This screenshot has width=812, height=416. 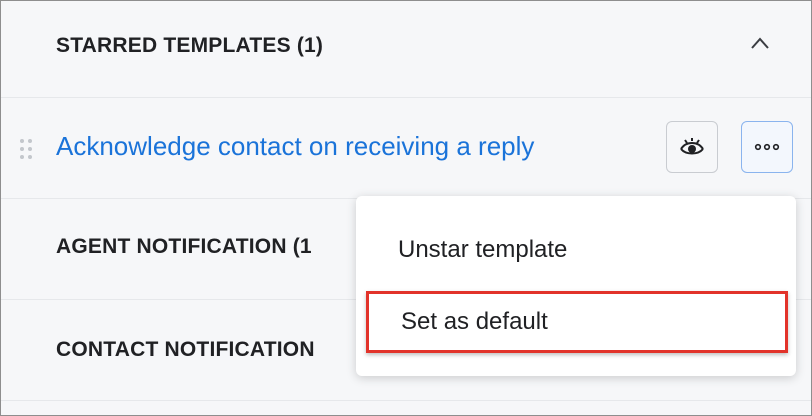 What do you see at coordinates (760, 43) in the screenshot?
I see `chevron-up-icon` at bounding box center [760, 43].